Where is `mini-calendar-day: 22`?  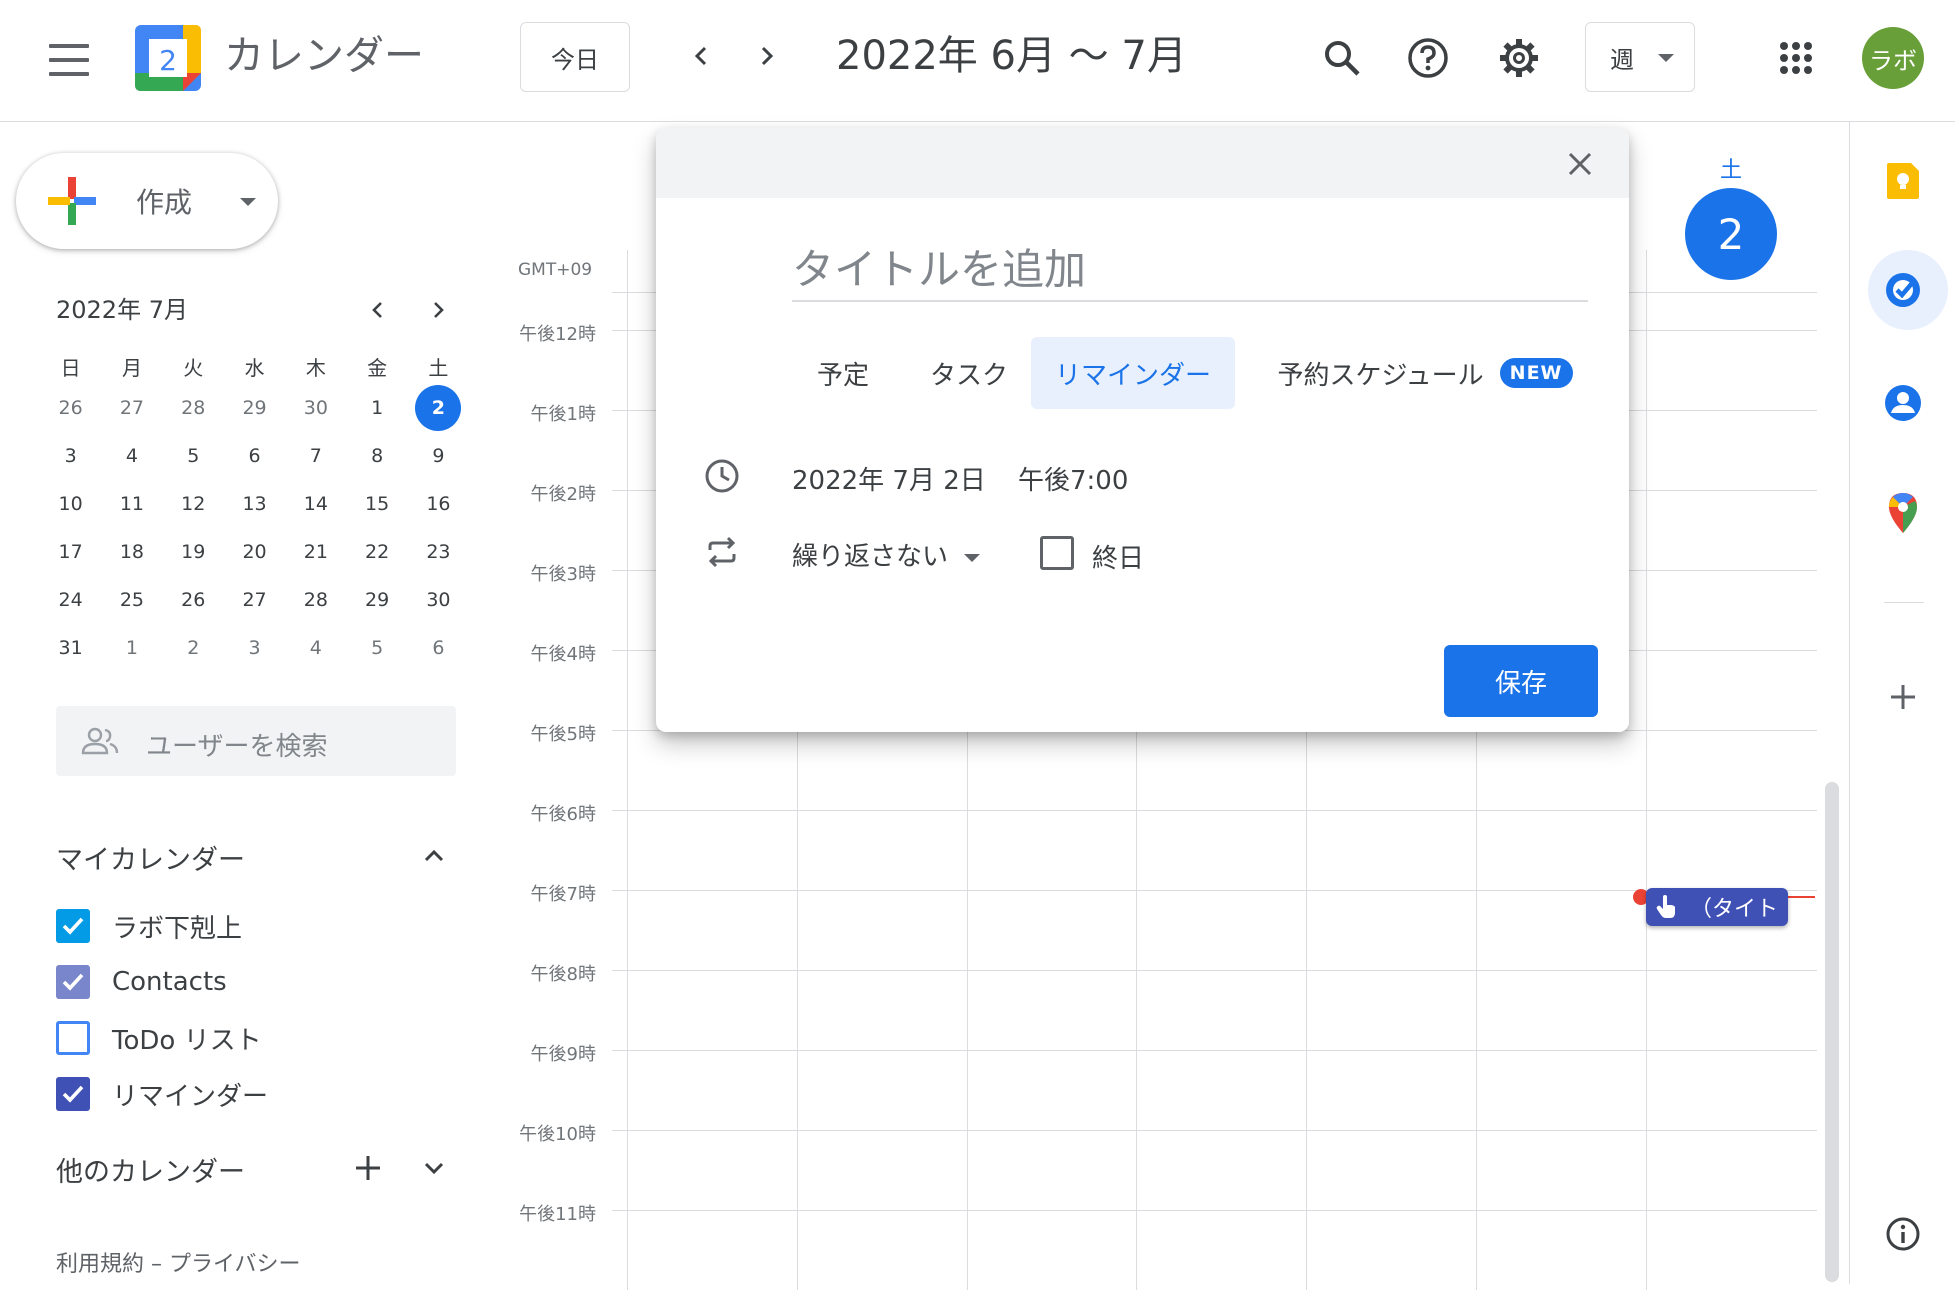
mini-calendar-day: 22 is located at coordinates (376, 552).